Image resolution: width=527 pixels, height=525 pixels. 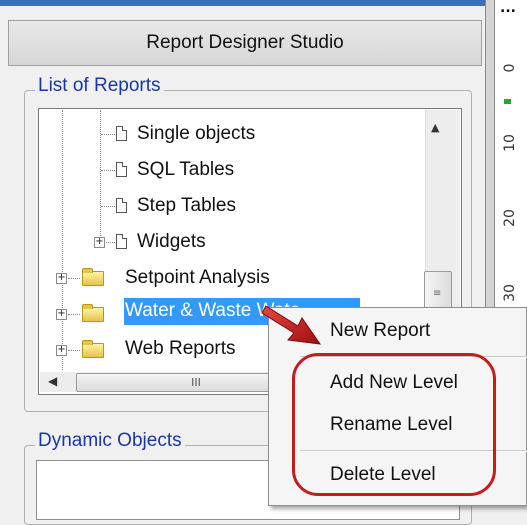 I want to click on ruler-indicator, so click(x=507, y=101).